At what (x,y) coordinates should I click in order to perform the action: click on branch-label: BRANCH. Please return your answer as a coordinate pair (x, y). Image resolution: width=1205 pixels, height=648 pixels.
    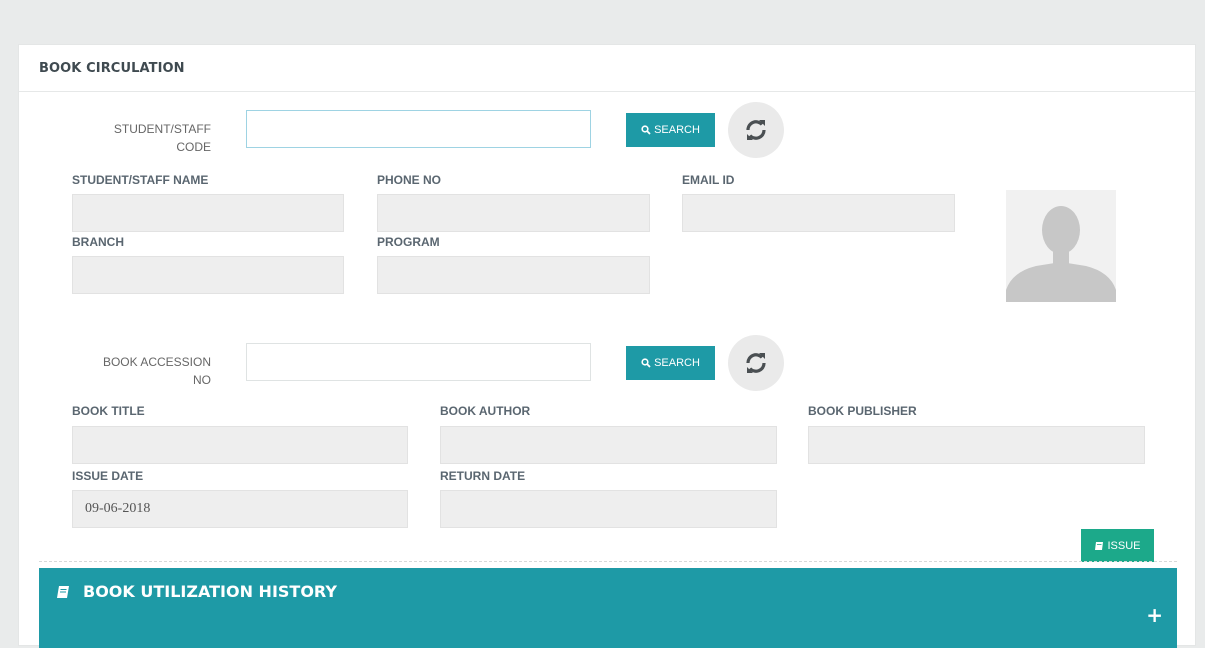
    Looking at the image, I should click on (98, 242).